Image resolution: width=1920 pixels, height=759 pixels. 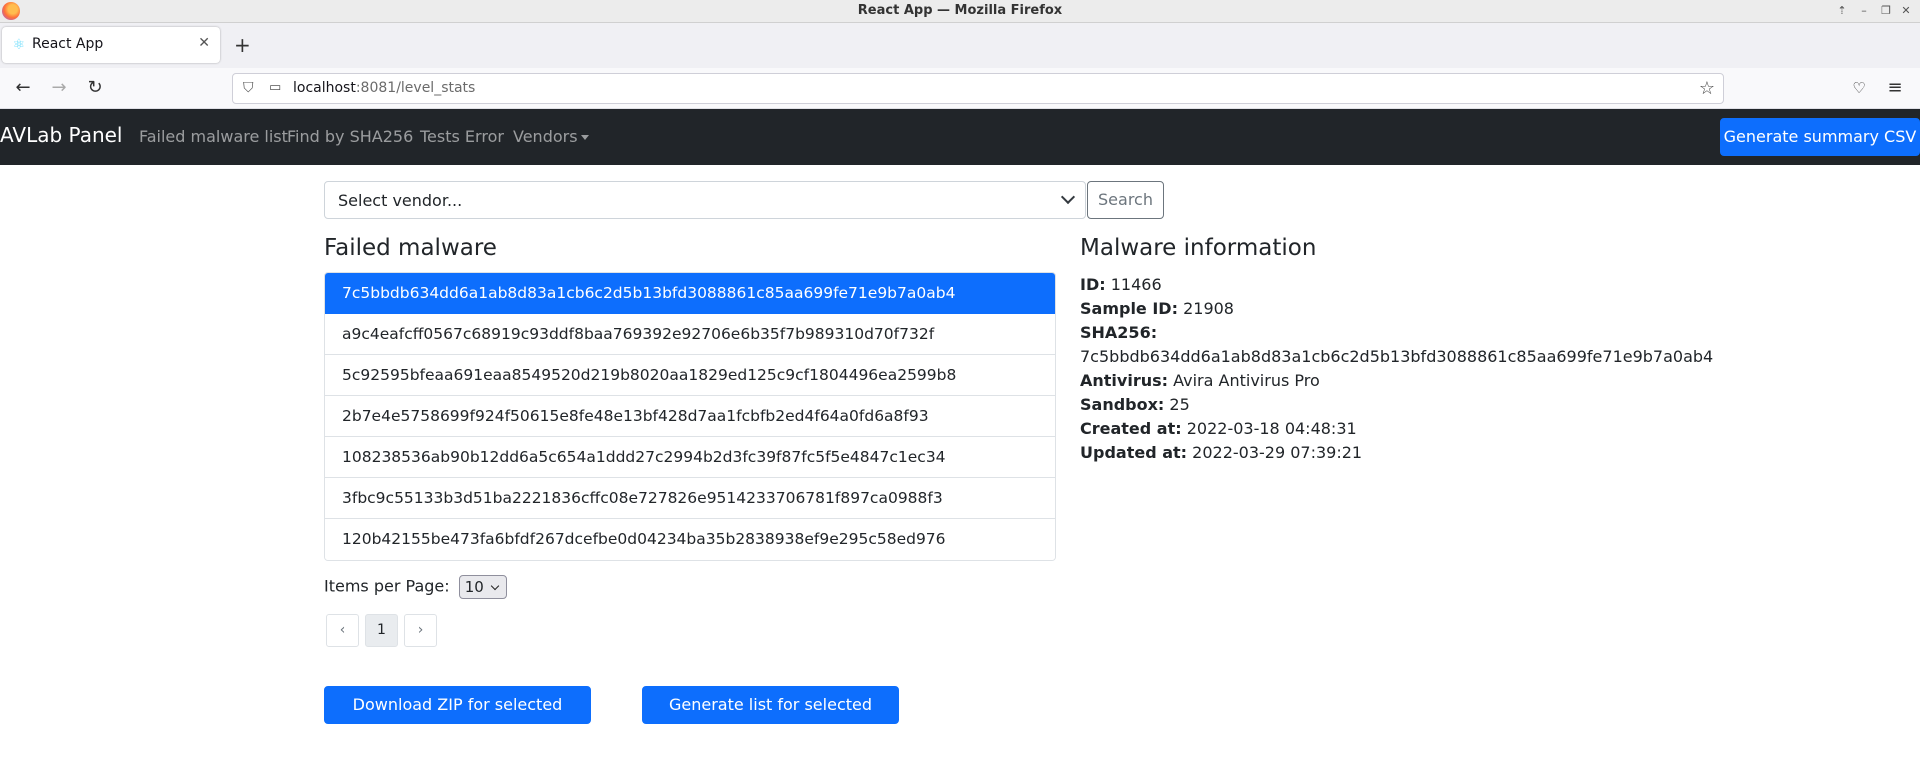 I want to click on nav-vendors-dropdown: Vendors, so click(x=551, y=136).